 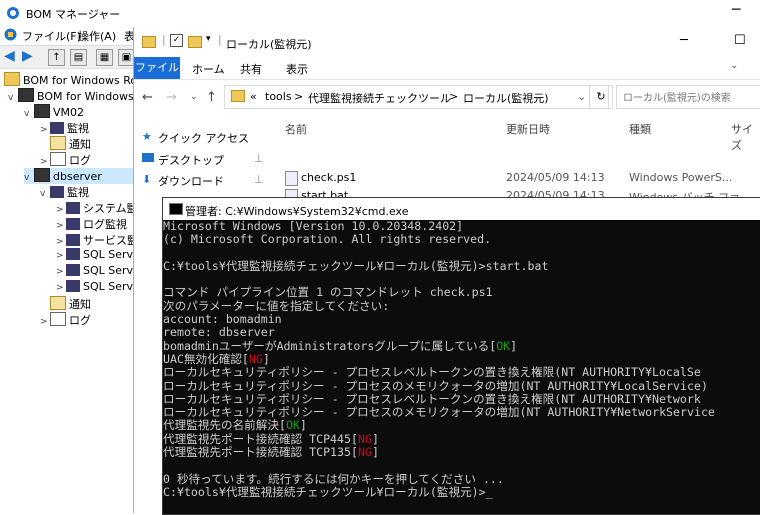 What do you see at coordinates (76, 96) in the screenshot?
I see `tree-bom-windows: v BOM for Windows V` at bounding box center [76, 96].